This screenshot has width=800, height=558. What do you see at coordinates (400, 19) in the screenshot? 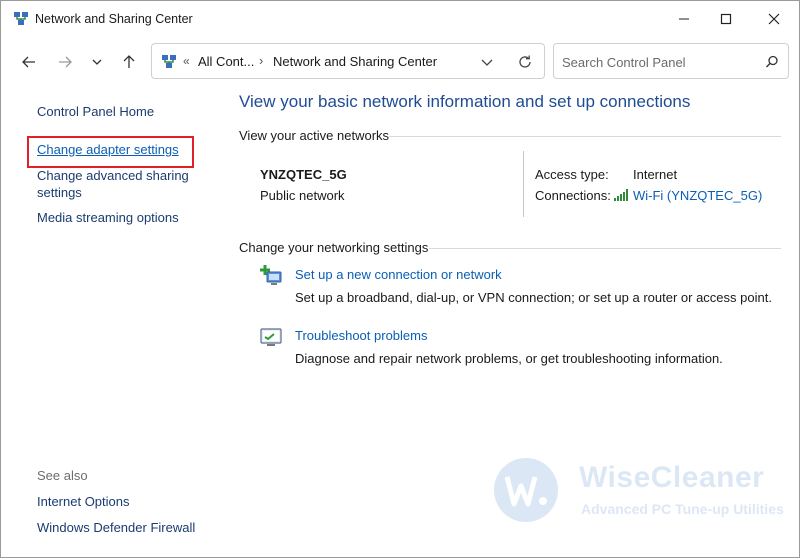
I see `title-bar: Network and Sharing Center` at bounding box center [400, 19].